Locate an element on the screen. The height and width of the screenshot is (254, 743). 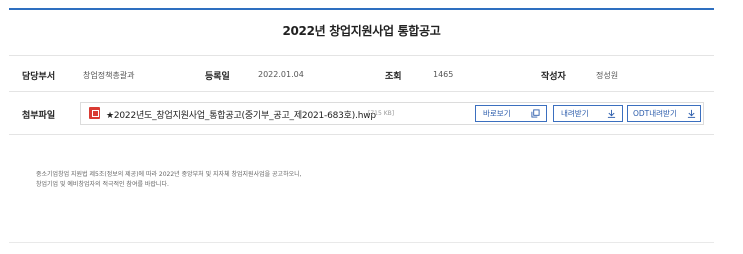
copy-icon is located at coordinates (535, 113).